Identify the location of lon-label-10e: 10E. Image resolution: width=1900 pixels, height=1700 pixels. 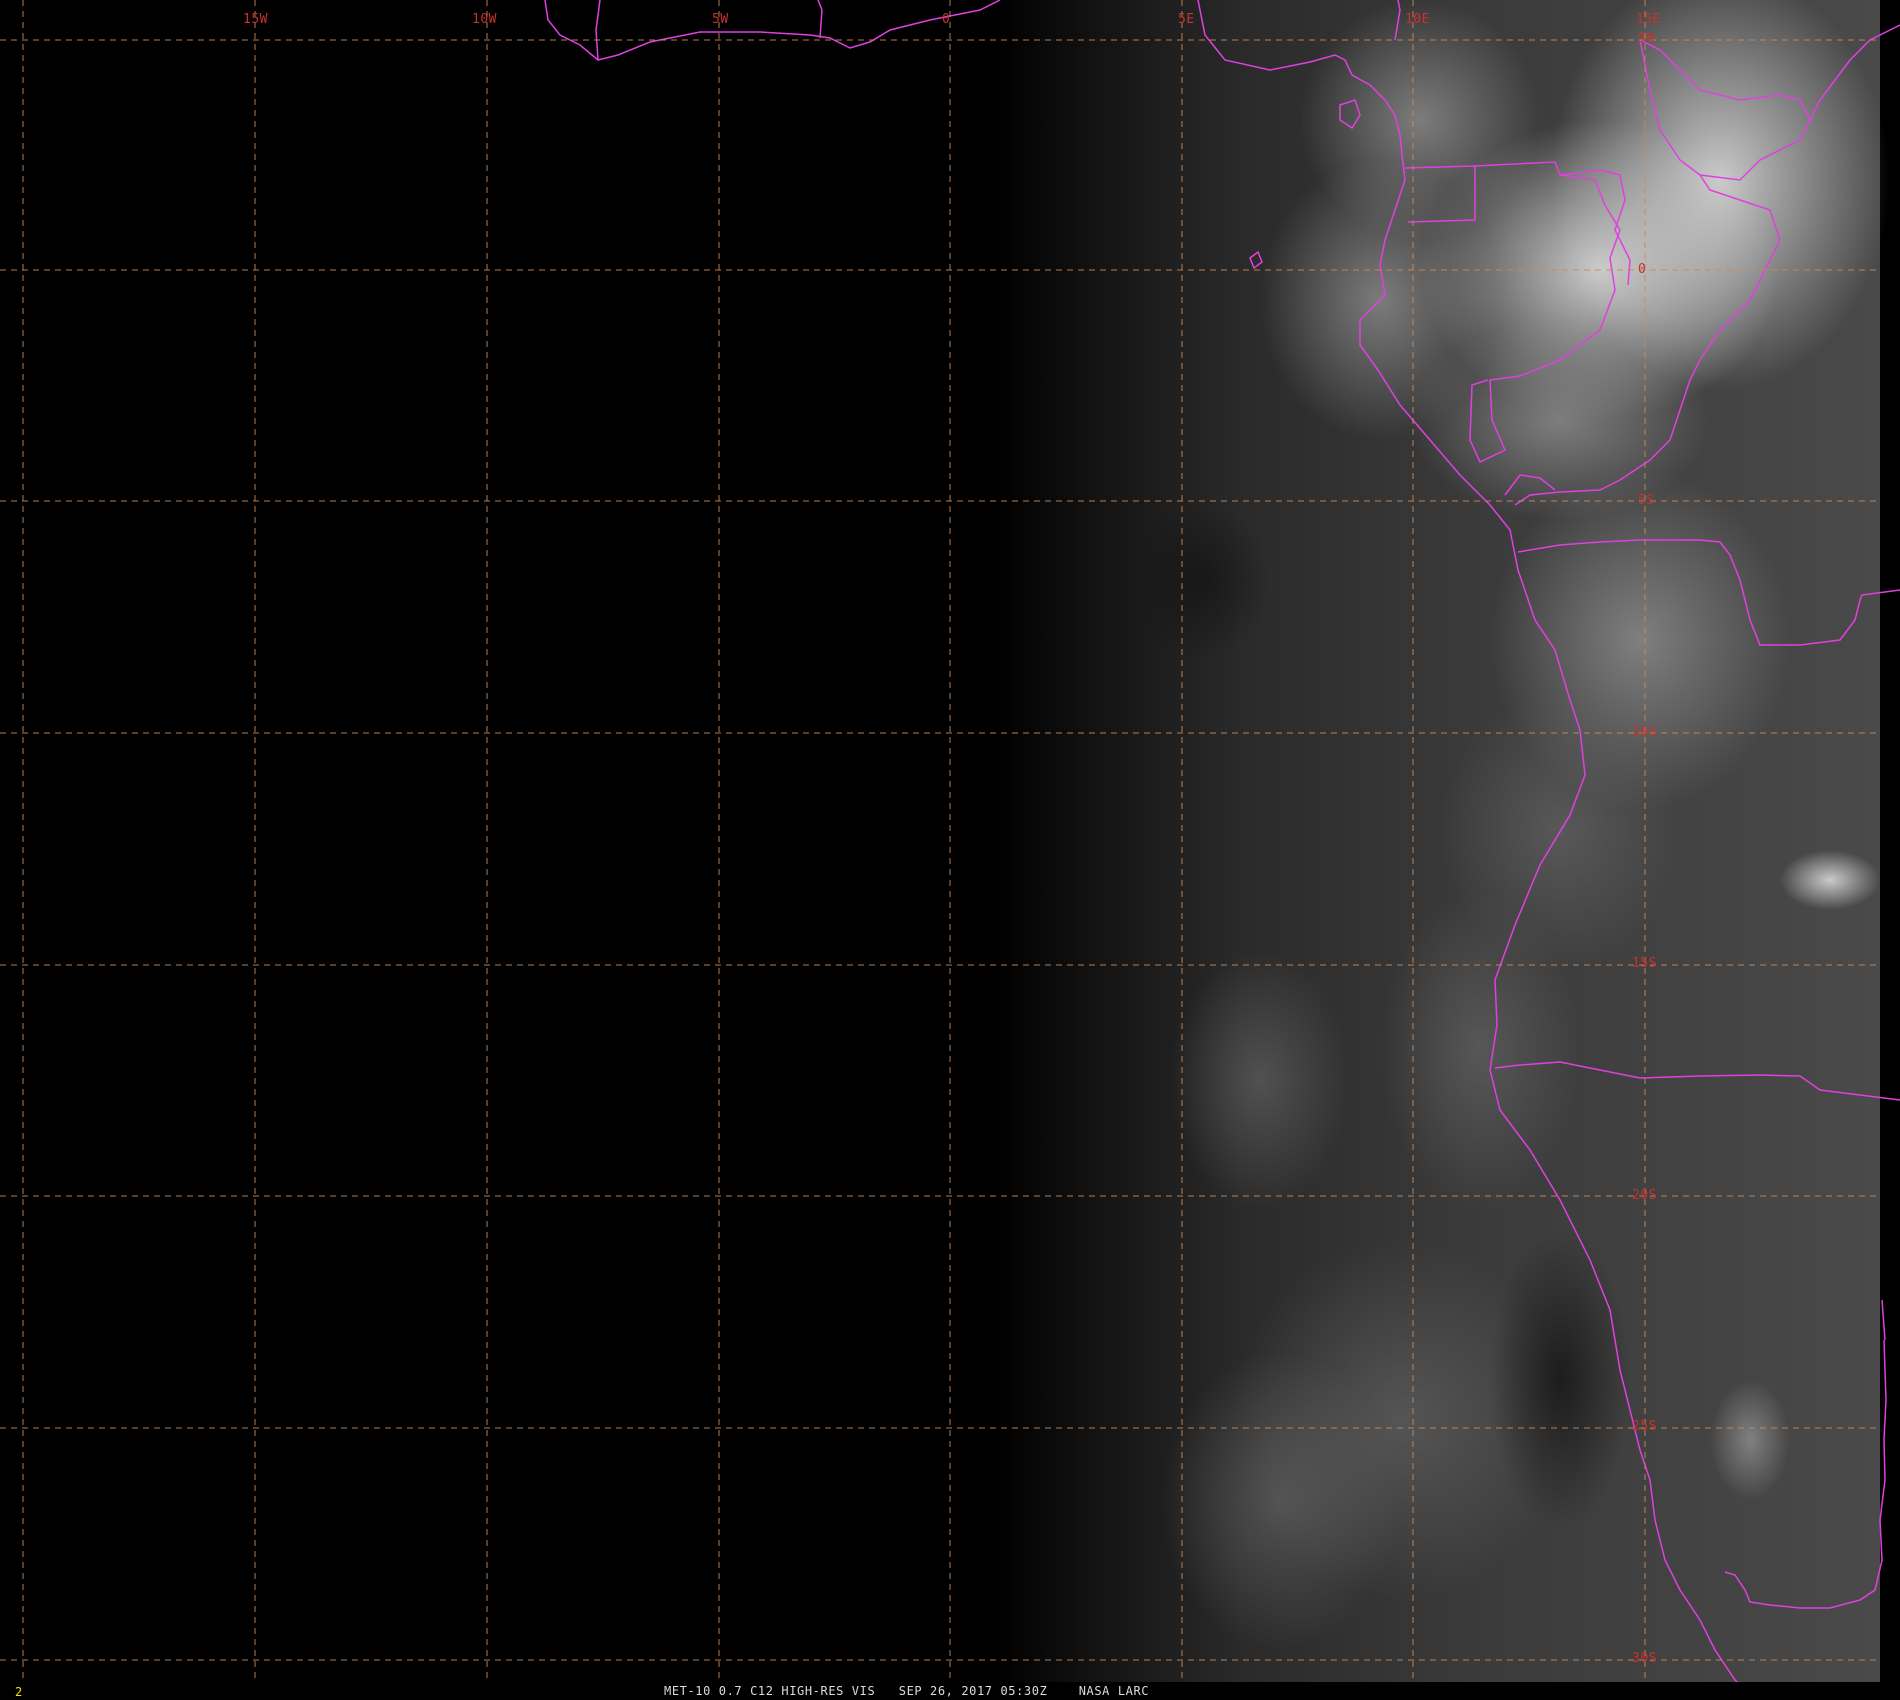
(1417, 19).